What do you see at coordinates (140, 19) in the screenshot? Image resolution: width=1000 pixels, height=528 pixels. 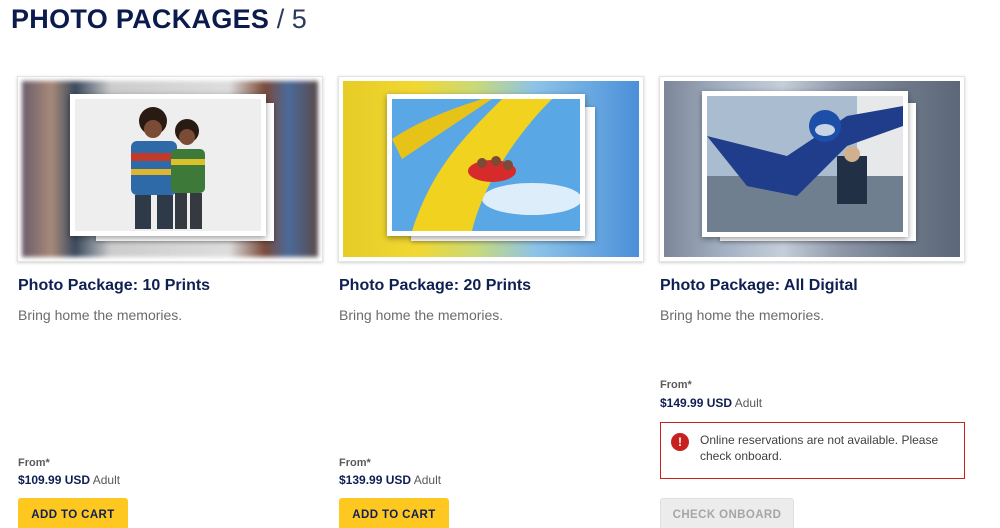 I see `page-title-text: PHOTO PACKAGES` at bounding box center [140, 19].